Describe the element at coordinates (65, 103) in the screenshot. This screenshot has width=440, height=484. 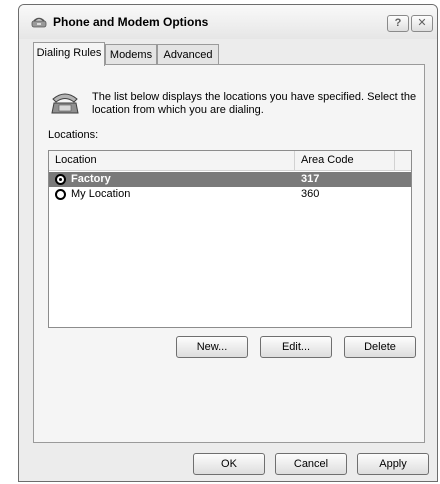
I see `telephone-icon` at that location.